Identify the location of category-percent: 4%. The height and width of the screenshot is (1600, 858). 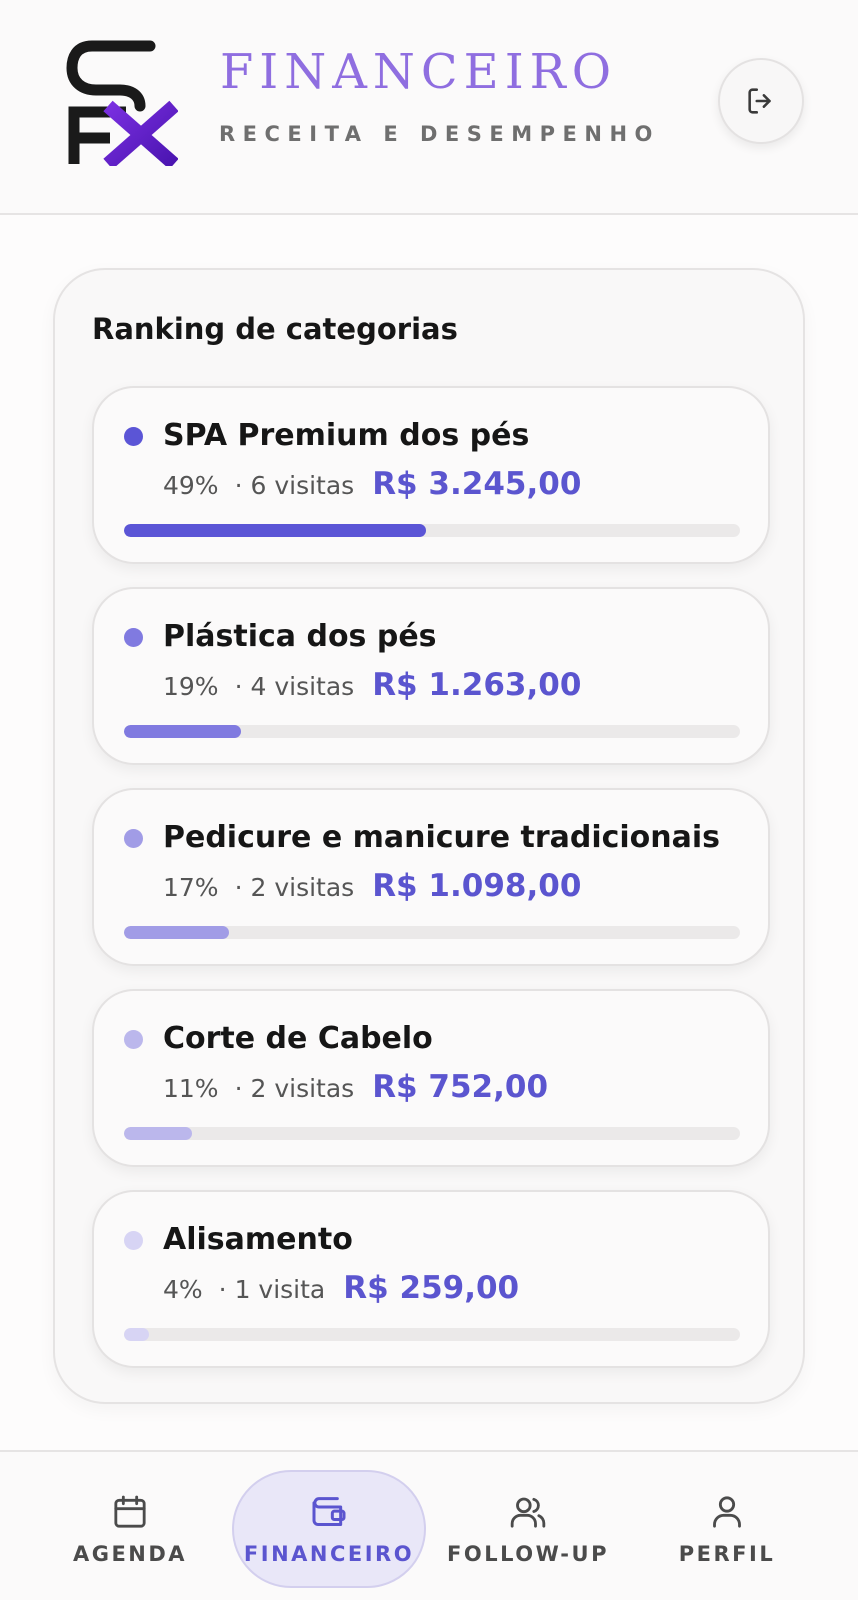
(183, 1289).